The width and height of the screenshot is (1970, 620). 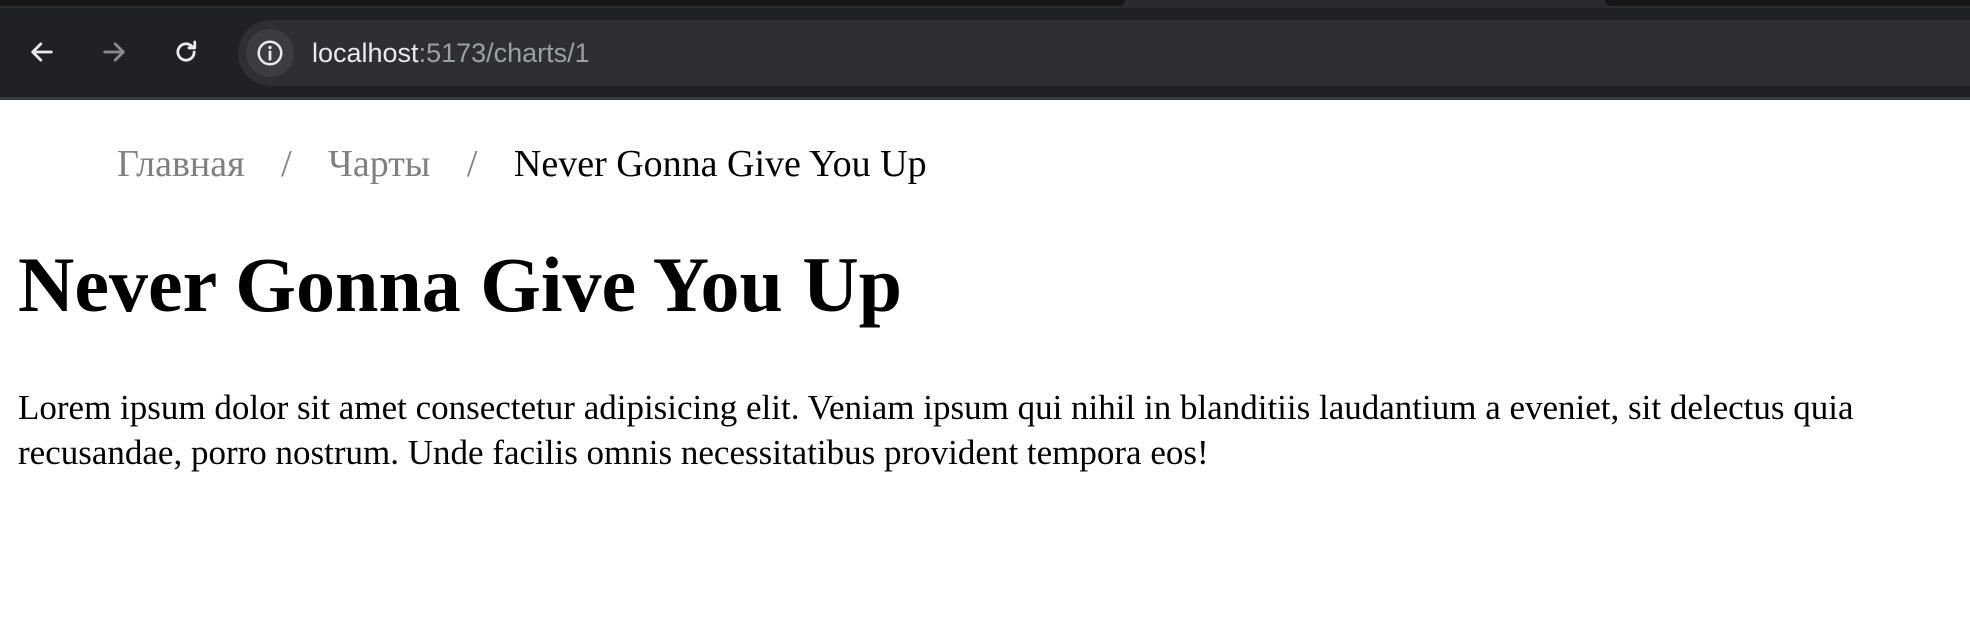 What do you see at coordinates (1104, 53) in the screenshot?
I see `address-bar: localhost:5173/charts/1` at bounding box center [1104, 53].